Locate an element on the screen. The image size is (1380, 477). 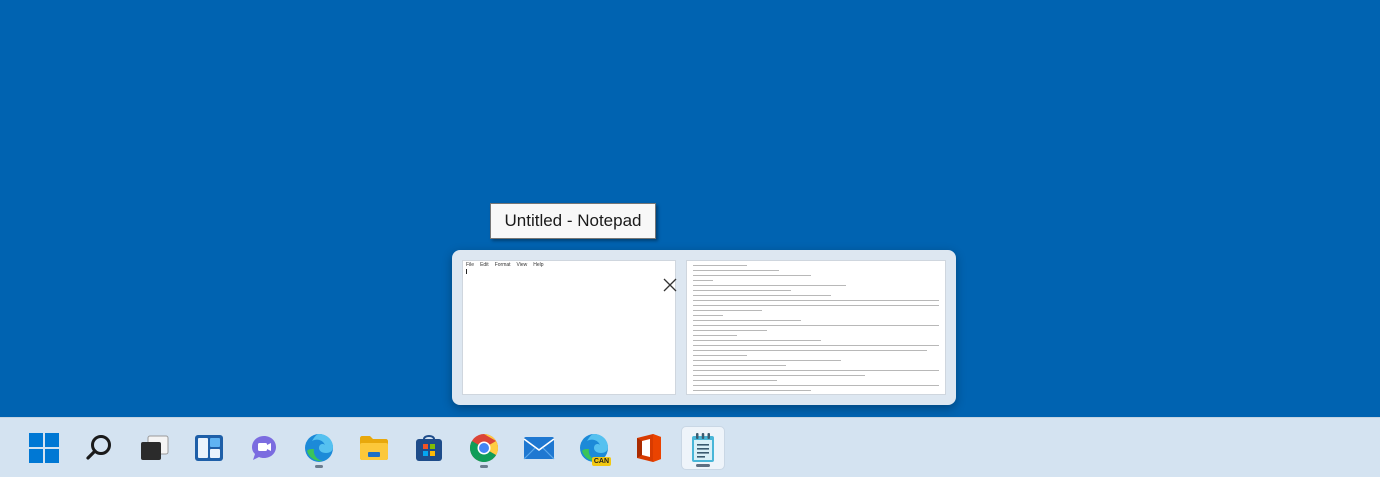
edge-taskbar-button is located at coordinates (319, 448).